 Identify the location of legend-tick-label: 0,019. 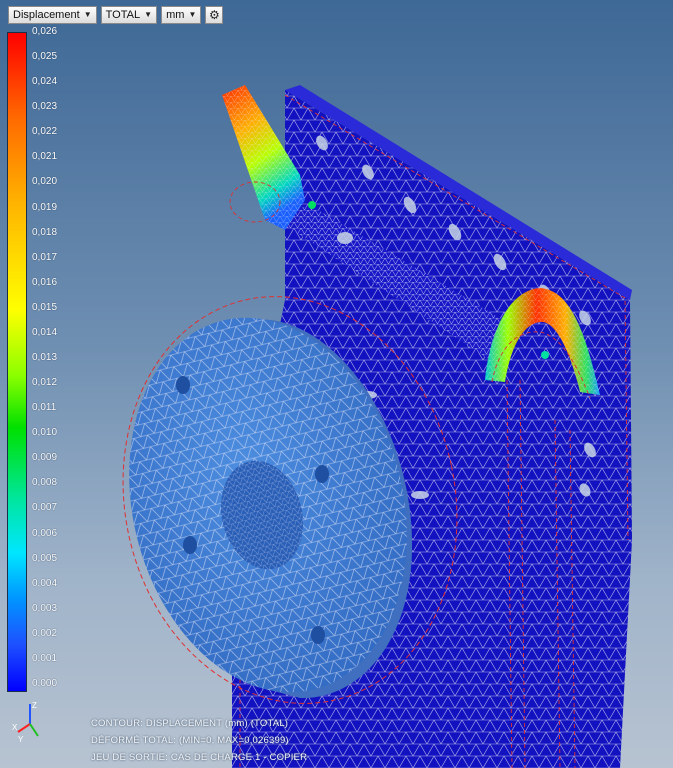
(45, 207).